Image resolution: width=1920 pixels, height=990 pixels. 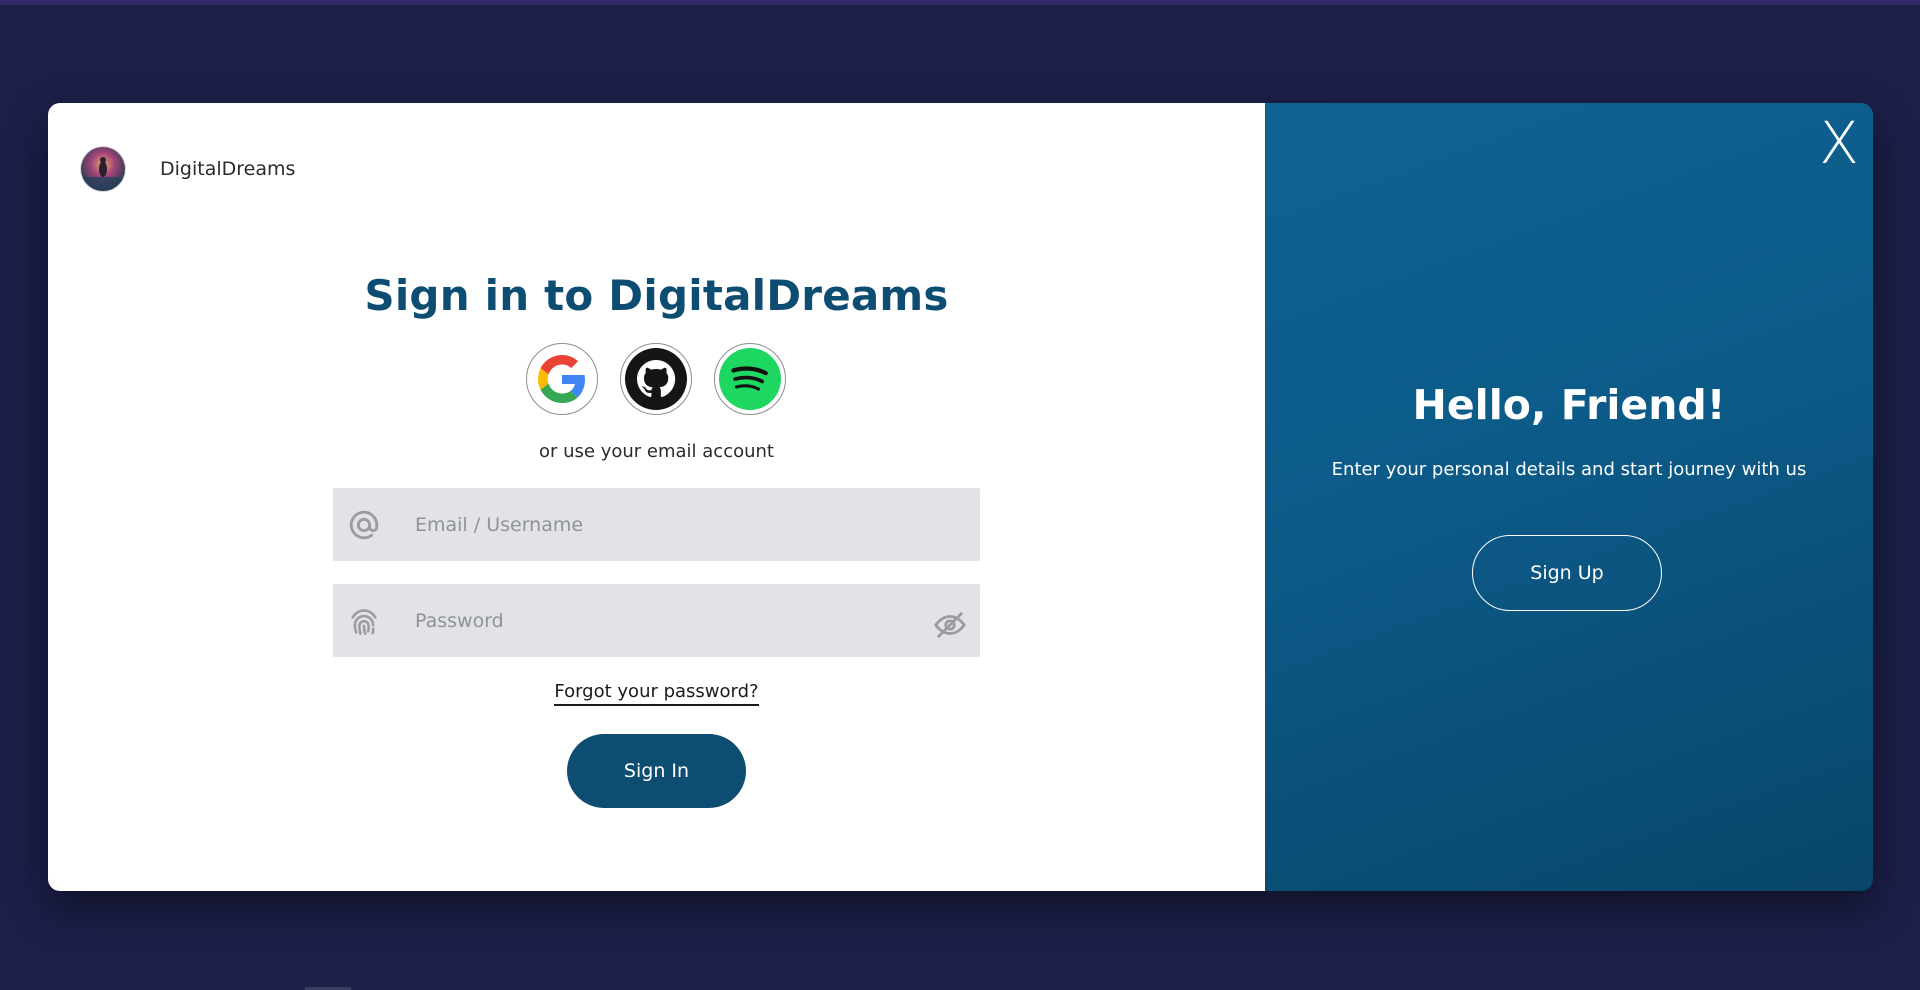 What do you see at coordinates (960, 2) in the screenshot?
I see `top-strip` at bounding box center [960, 2].